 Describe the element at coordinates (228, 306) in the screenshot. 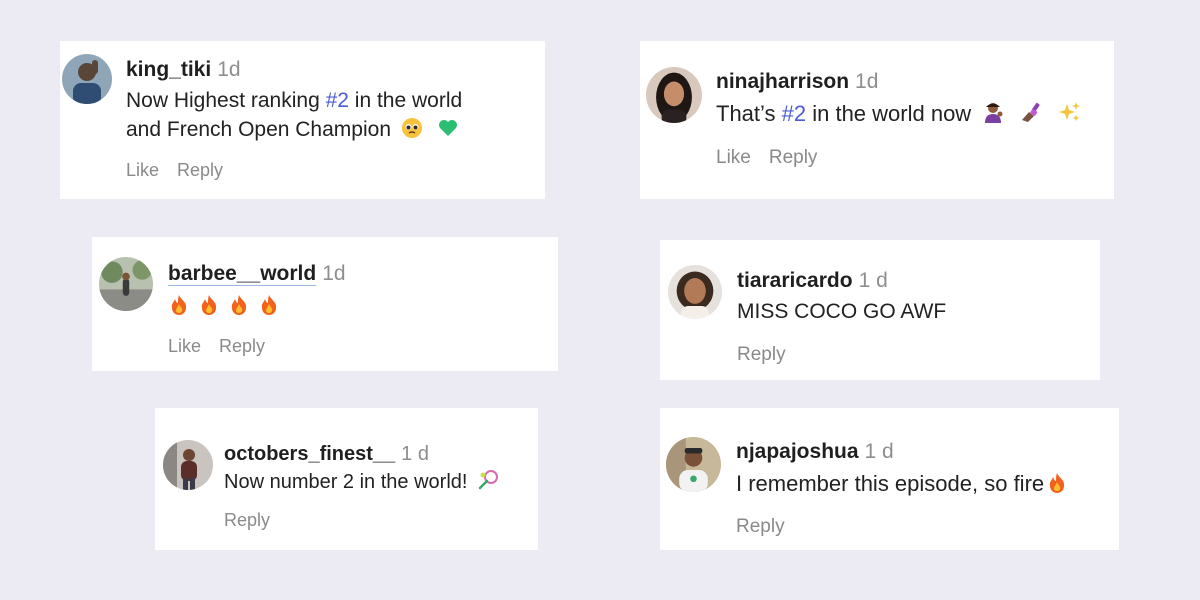

I see `comment-text` at that location.